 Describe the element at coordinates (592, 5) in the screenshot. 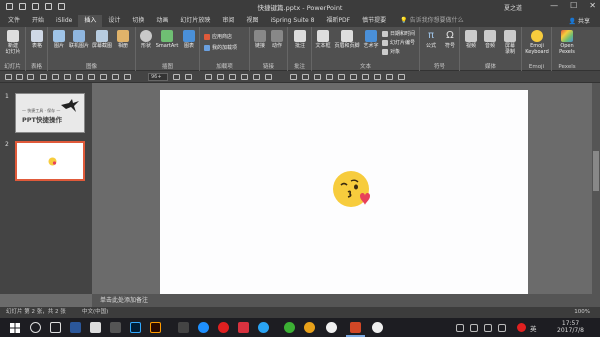

I see `close-button: ✕` at that location.